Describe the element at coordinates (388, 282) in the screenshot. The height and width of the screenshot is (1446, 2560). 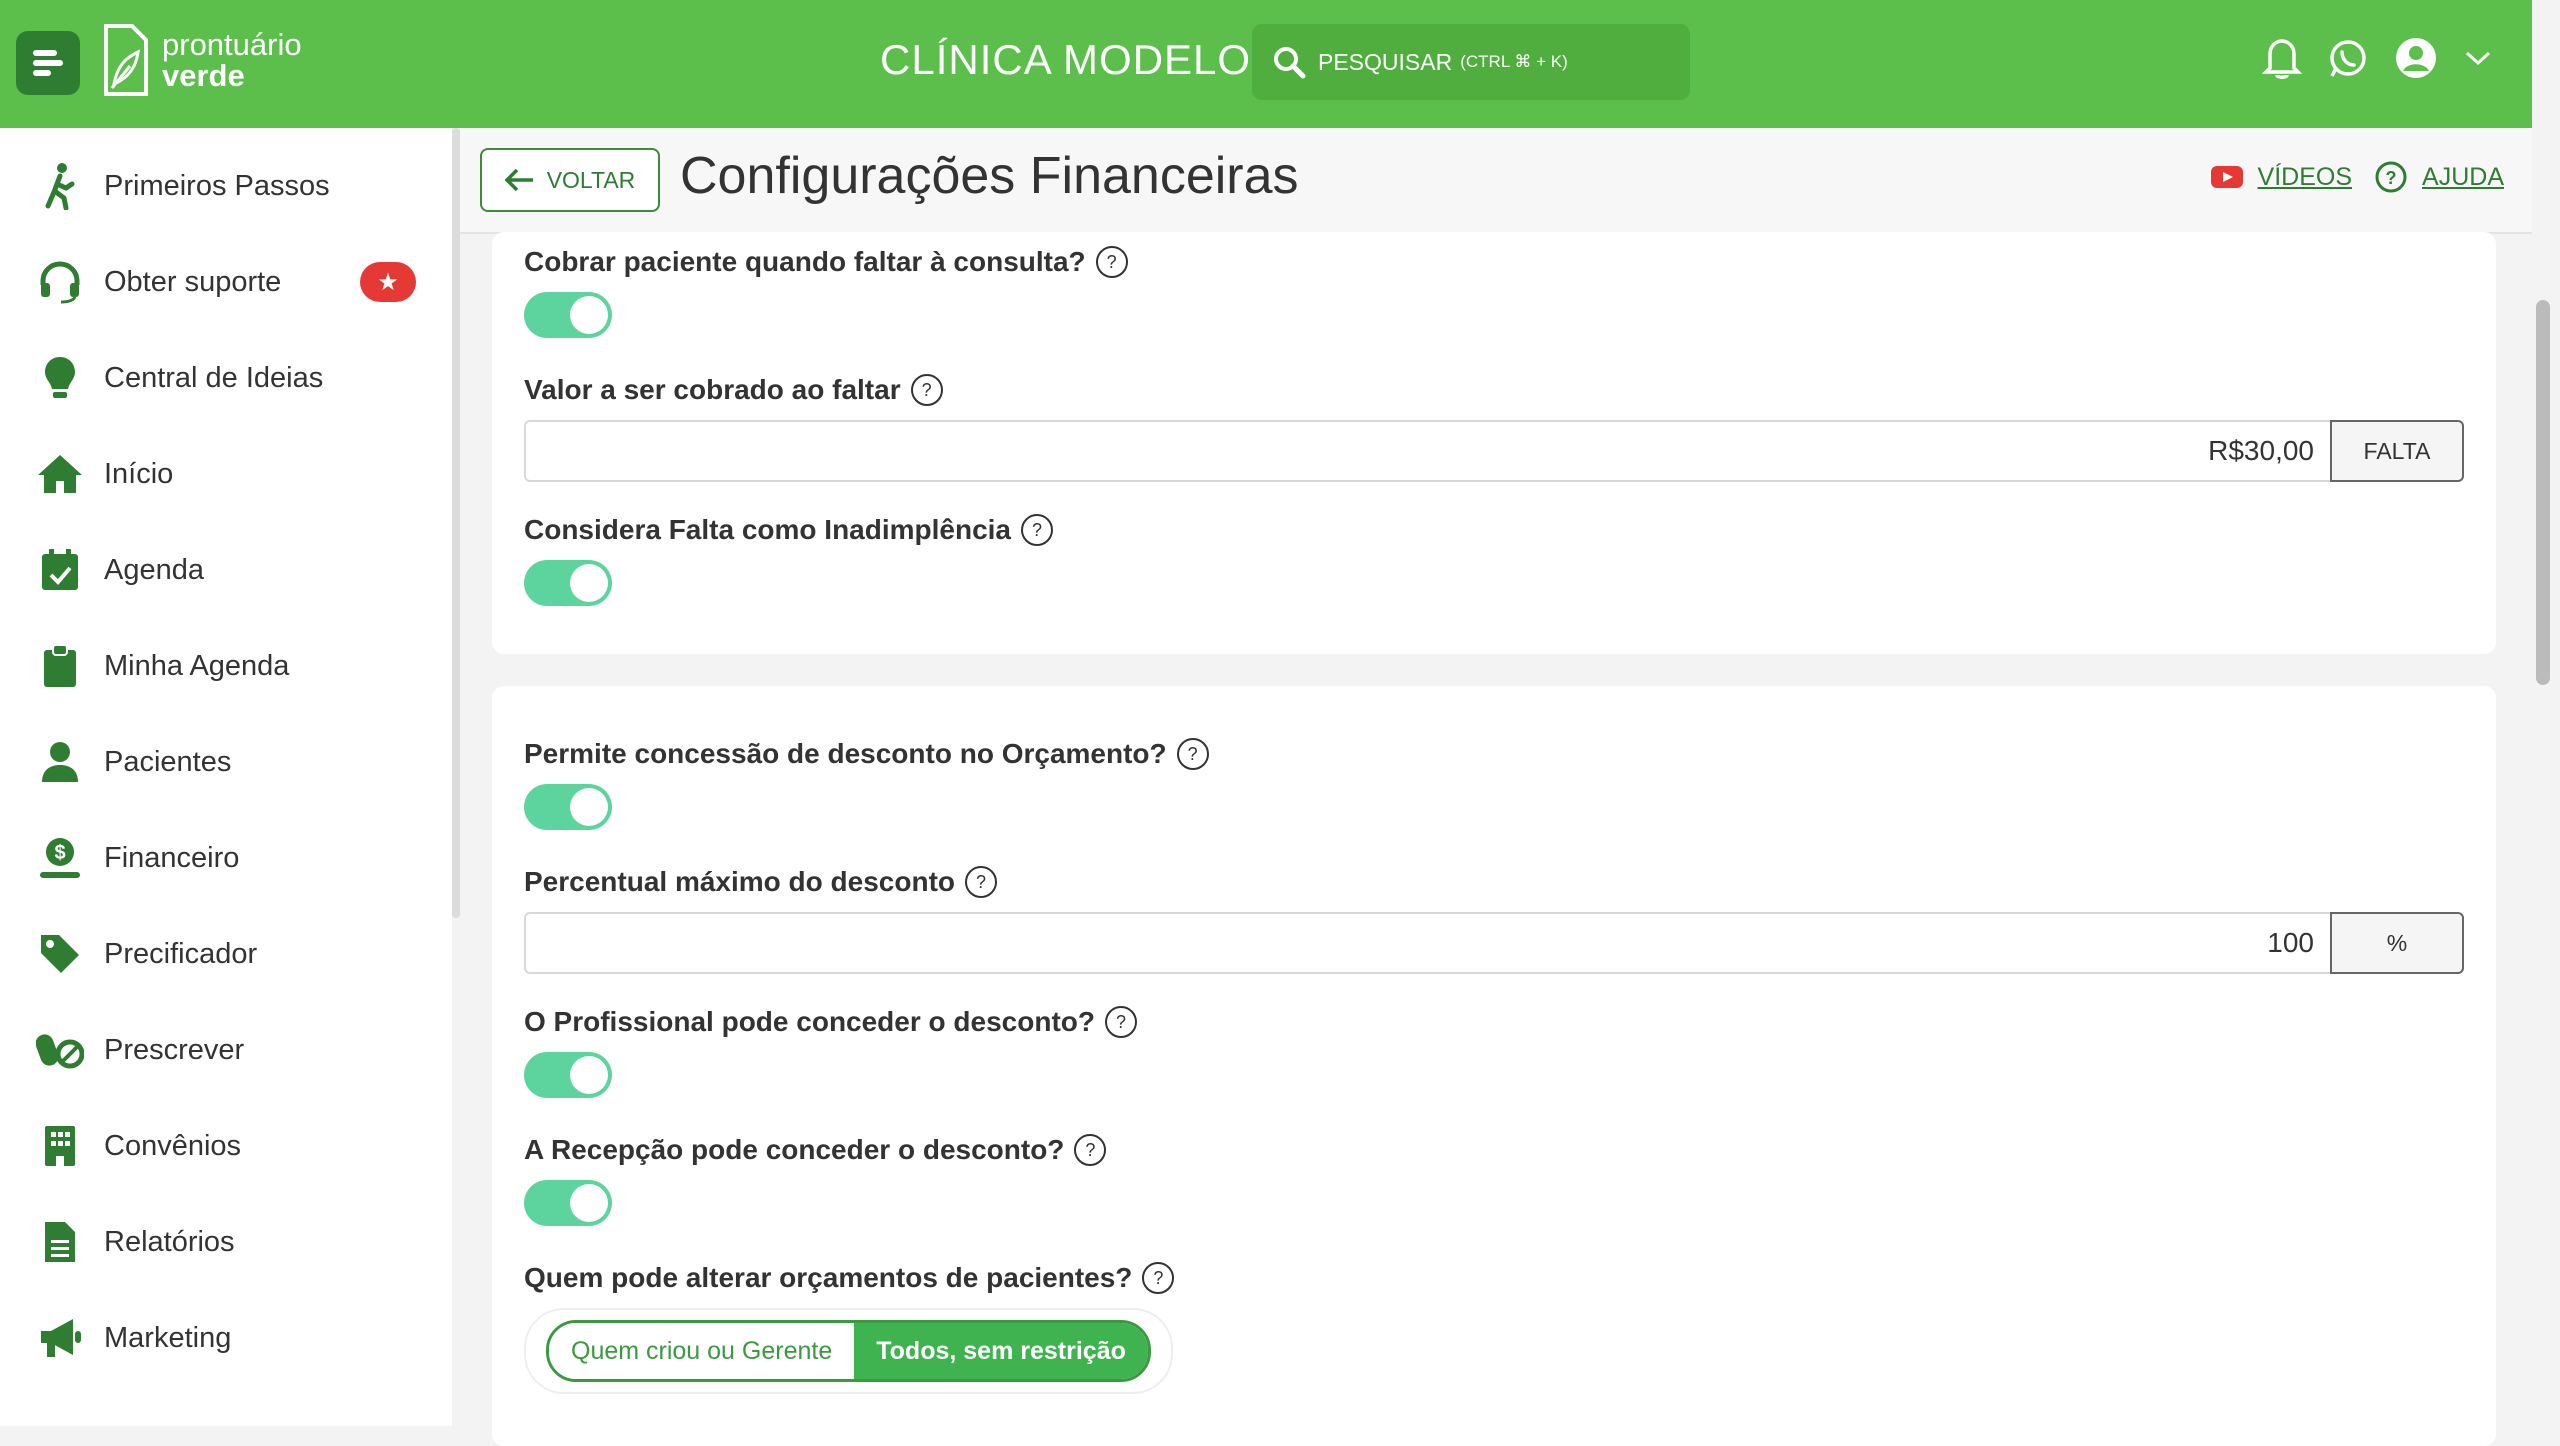
I see `support-star-badge: ★` at that location.